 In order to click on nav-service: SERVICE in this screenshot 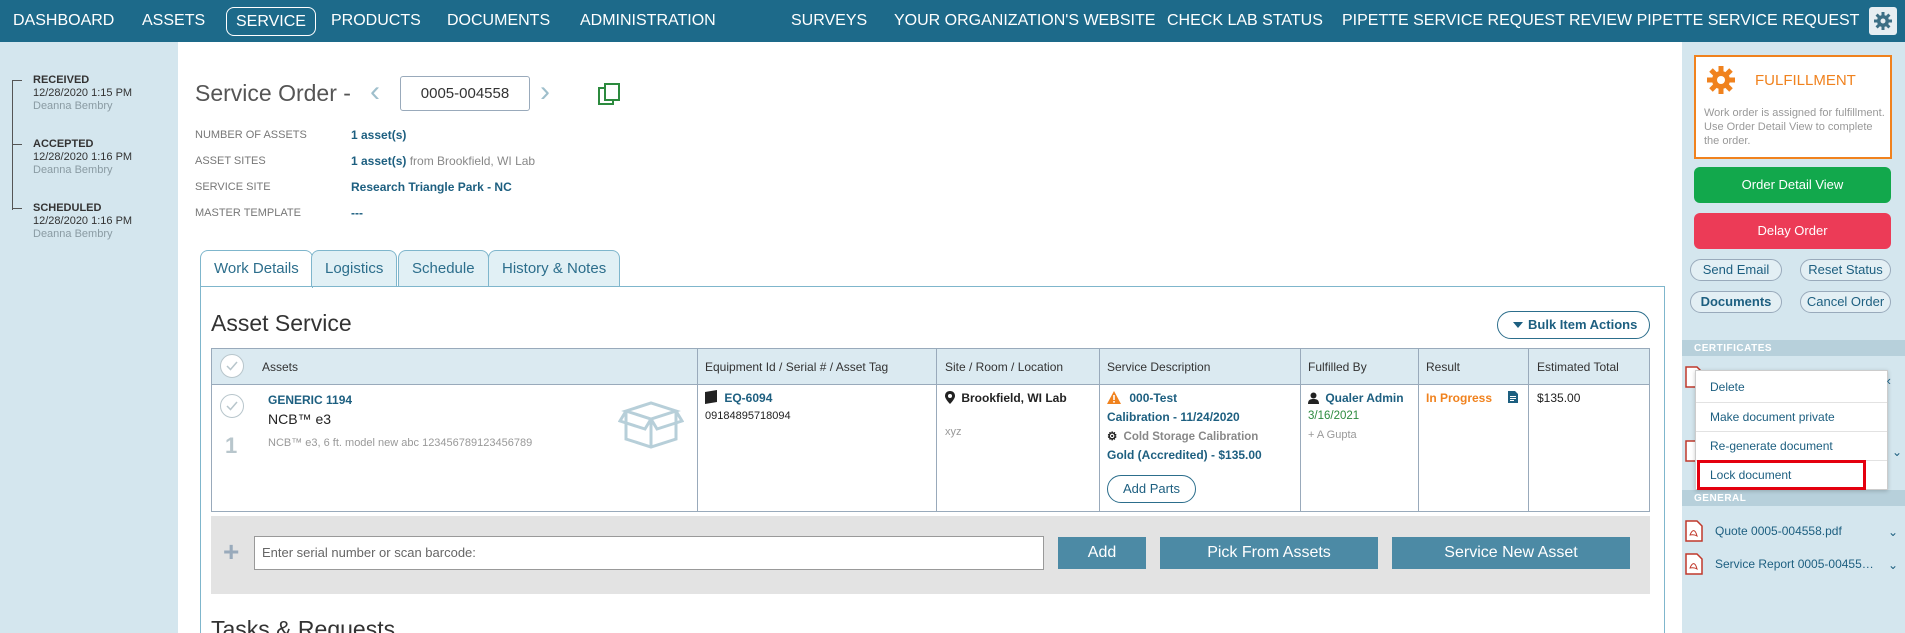, I will do `click(271, 21)`.